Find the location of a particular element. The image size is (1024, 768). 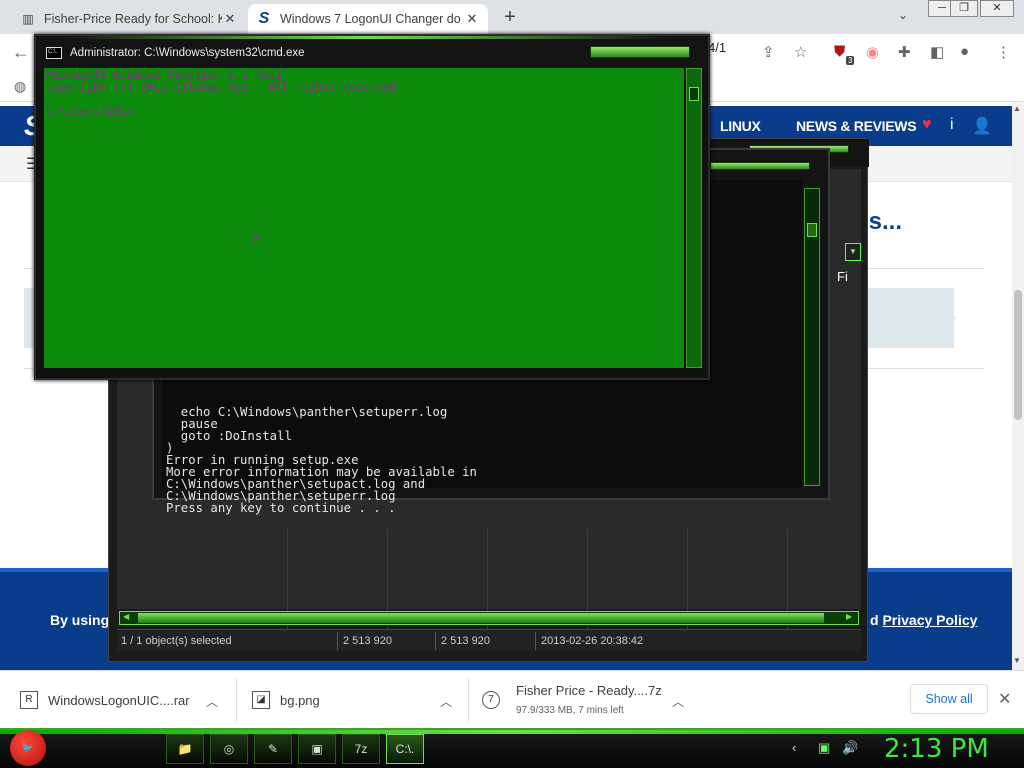

horizontal-scrollbar: ◀ ▶ is located at coordinates (489, 618).